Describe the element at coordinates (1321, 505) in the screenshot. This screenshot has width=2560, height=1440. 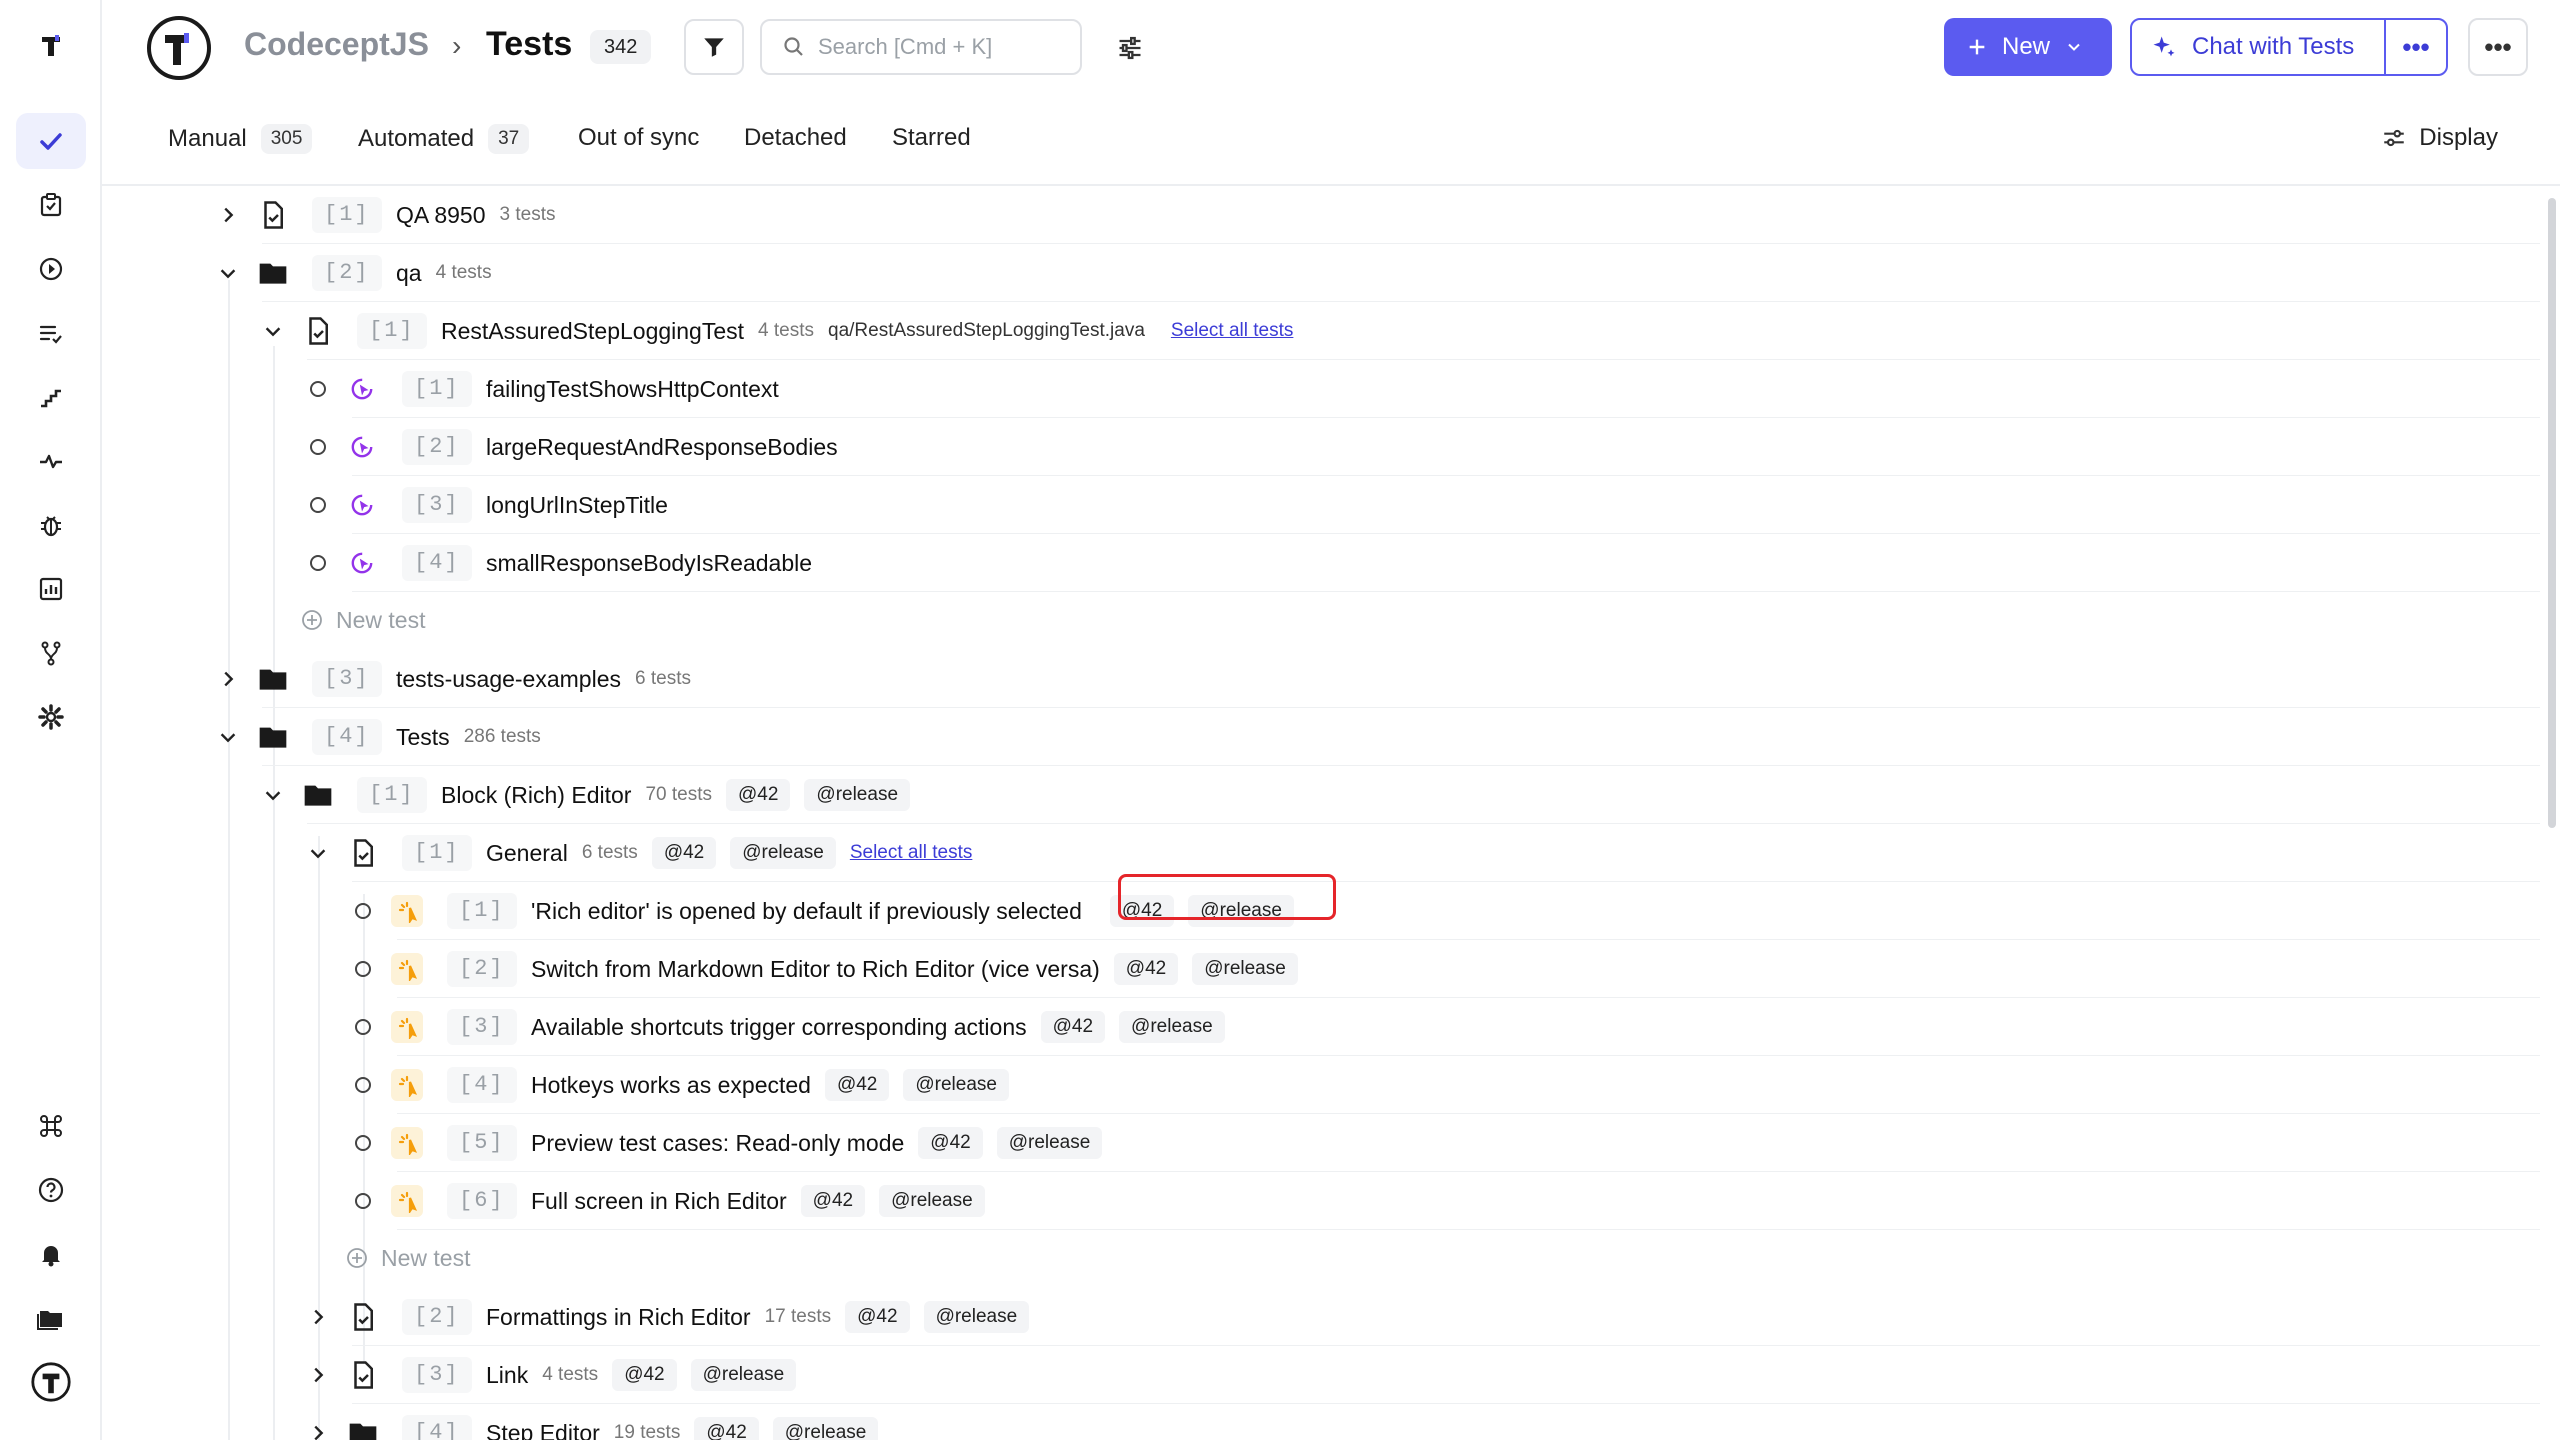
I see `tree-row-test: [3] longUrlInStepTitle` at that location.